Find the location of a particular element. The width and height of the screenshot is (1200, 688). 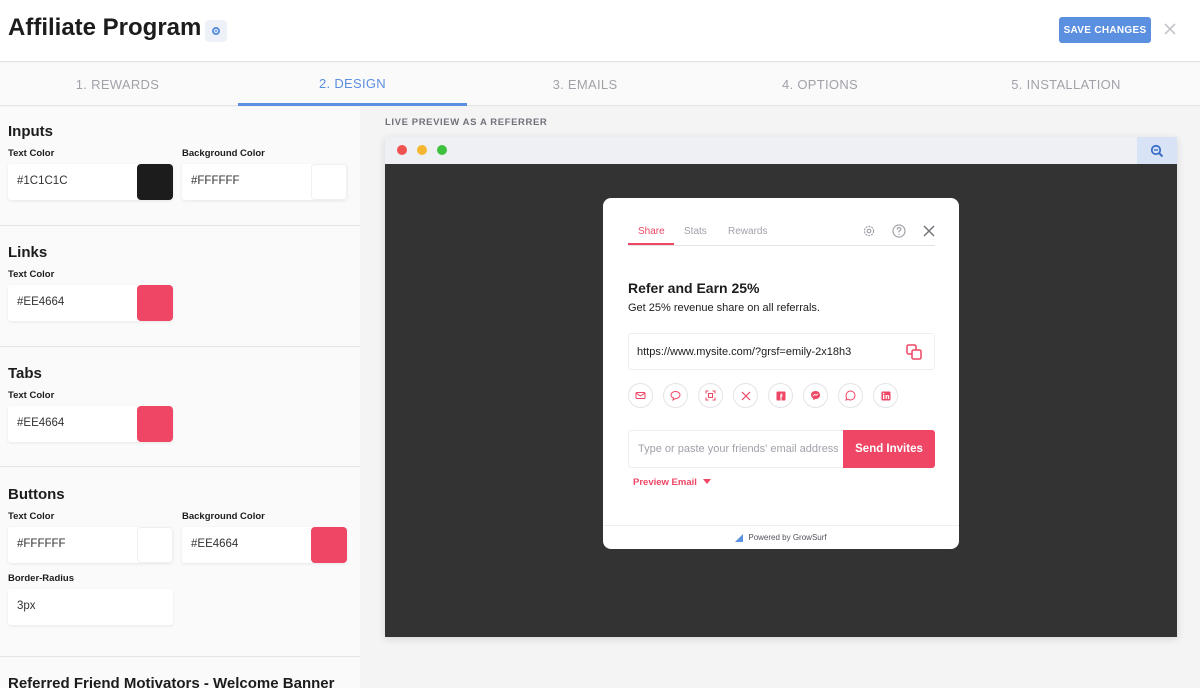

border-radius-field: 3px is located at coordinates (90, 607).